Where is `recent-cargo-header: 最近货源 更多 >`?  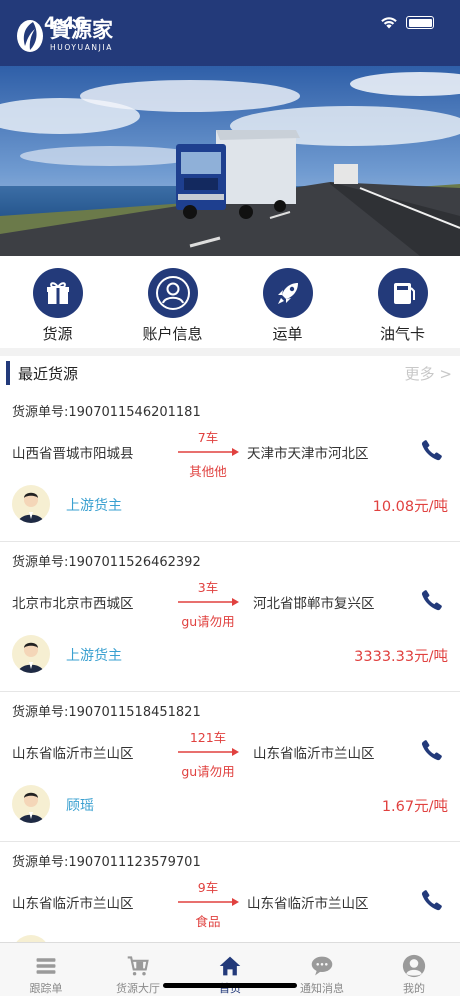
recent-cargo-header: 最近货源 更多 > is located at coordinates (230, 373).